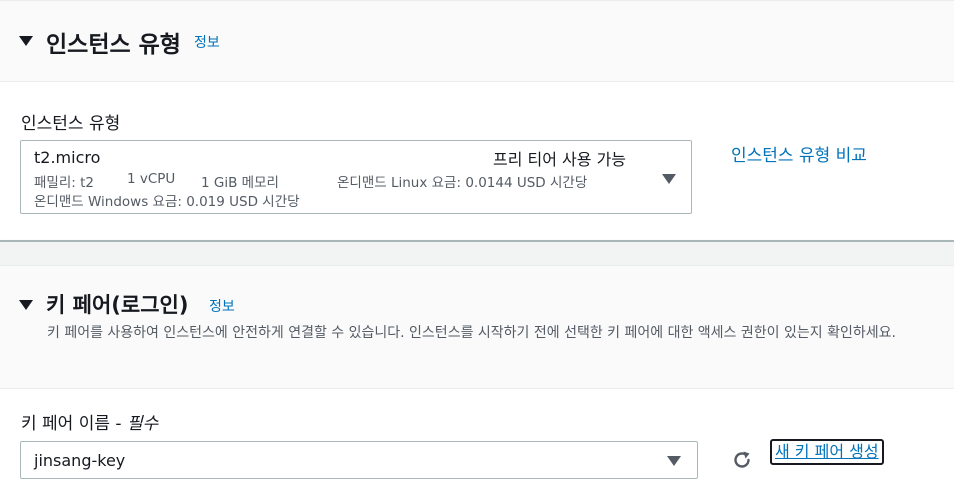 This screenshot has height=496, width=954. What do you see at coordinates (799, 153) in the screenshot?
I see `compare-instance-types-link: 인스턴스 유형 비교` at bounding box center [799, 153].